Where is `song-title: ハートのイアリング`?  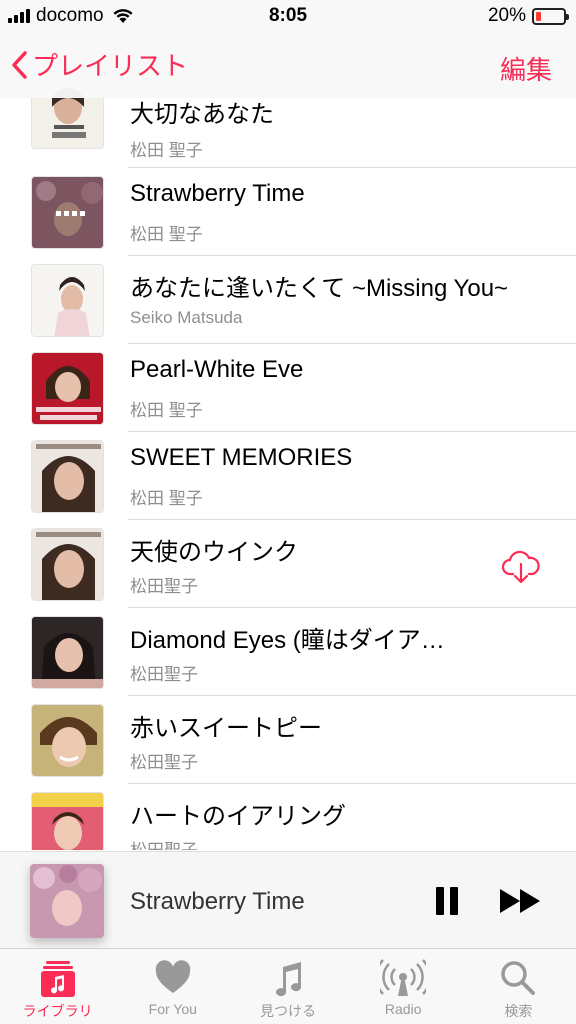
song-title: ハートのイアリング is located at coordinates (238, 816).